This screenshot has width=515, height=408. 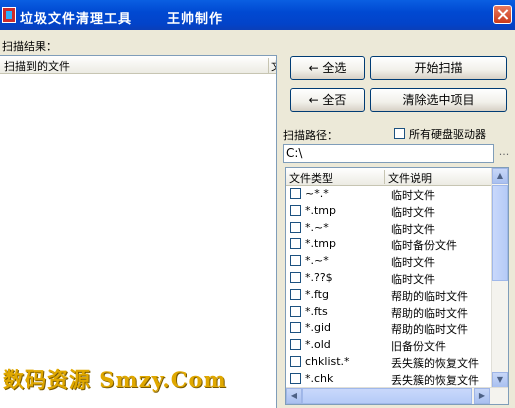 I want to click on file-type-pattern: *.fts, so click(x=316, y=311).